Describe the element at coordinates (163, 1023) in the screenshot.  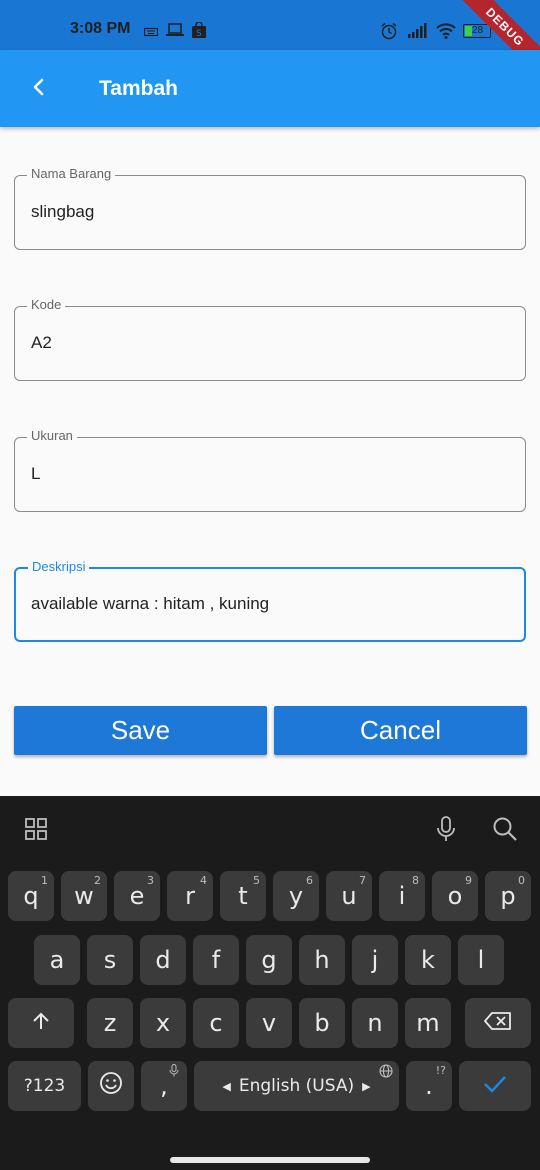
I see `key-x: x` at that location.